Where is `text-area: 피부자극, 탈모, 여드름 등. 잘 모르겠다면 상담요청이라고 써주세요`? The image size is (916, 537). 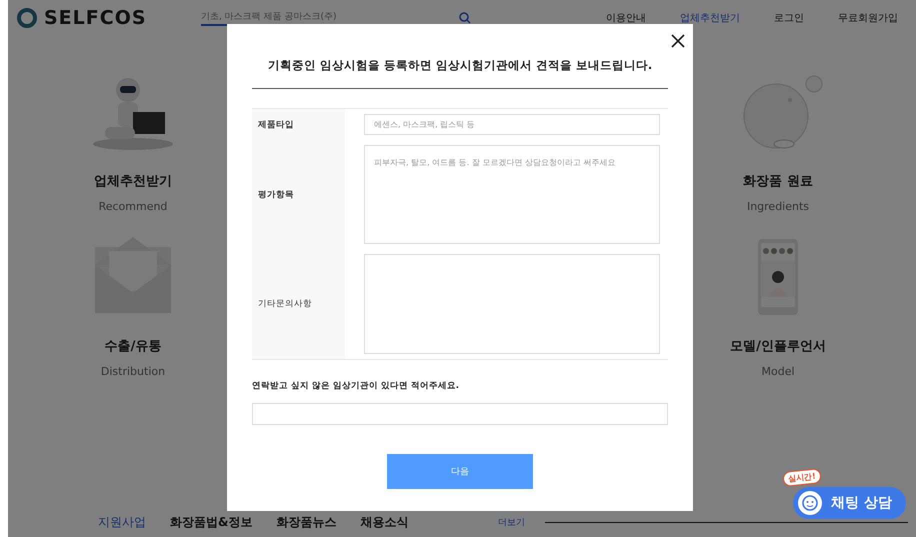 text-area: 피부자극, 탈모, 여드름 등. 잘 모르겠다면 상담요청이라고 써주세요 is located at coordinates (512, 194).